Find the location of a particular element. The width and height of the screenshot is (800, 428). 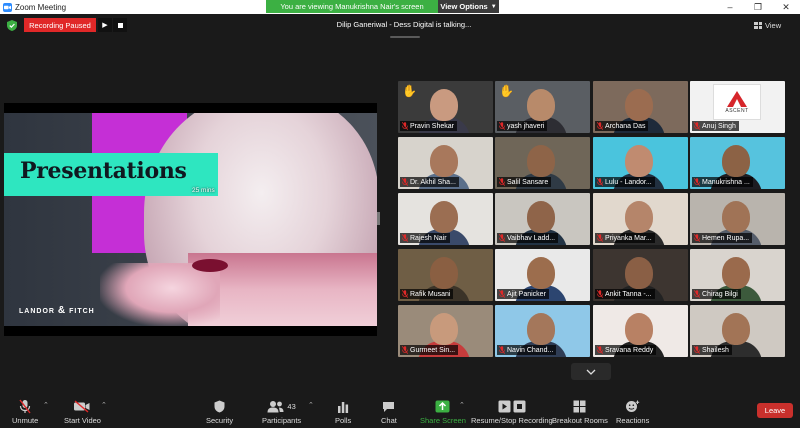

gallery-next-page-button is located at coordinates (591, 371).